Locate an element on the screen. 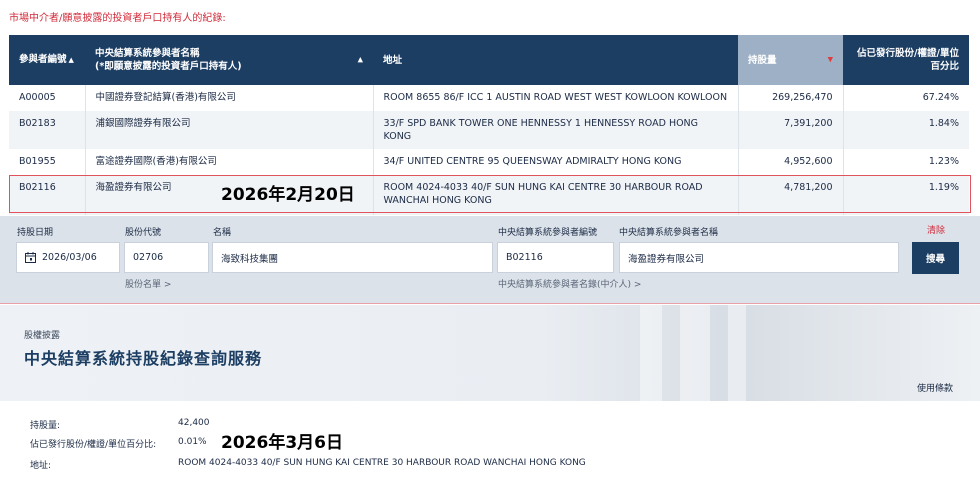 The width and height of the screenshot is (980, 478). detail-address-label: 地址: is located at coordinates (41, 466).